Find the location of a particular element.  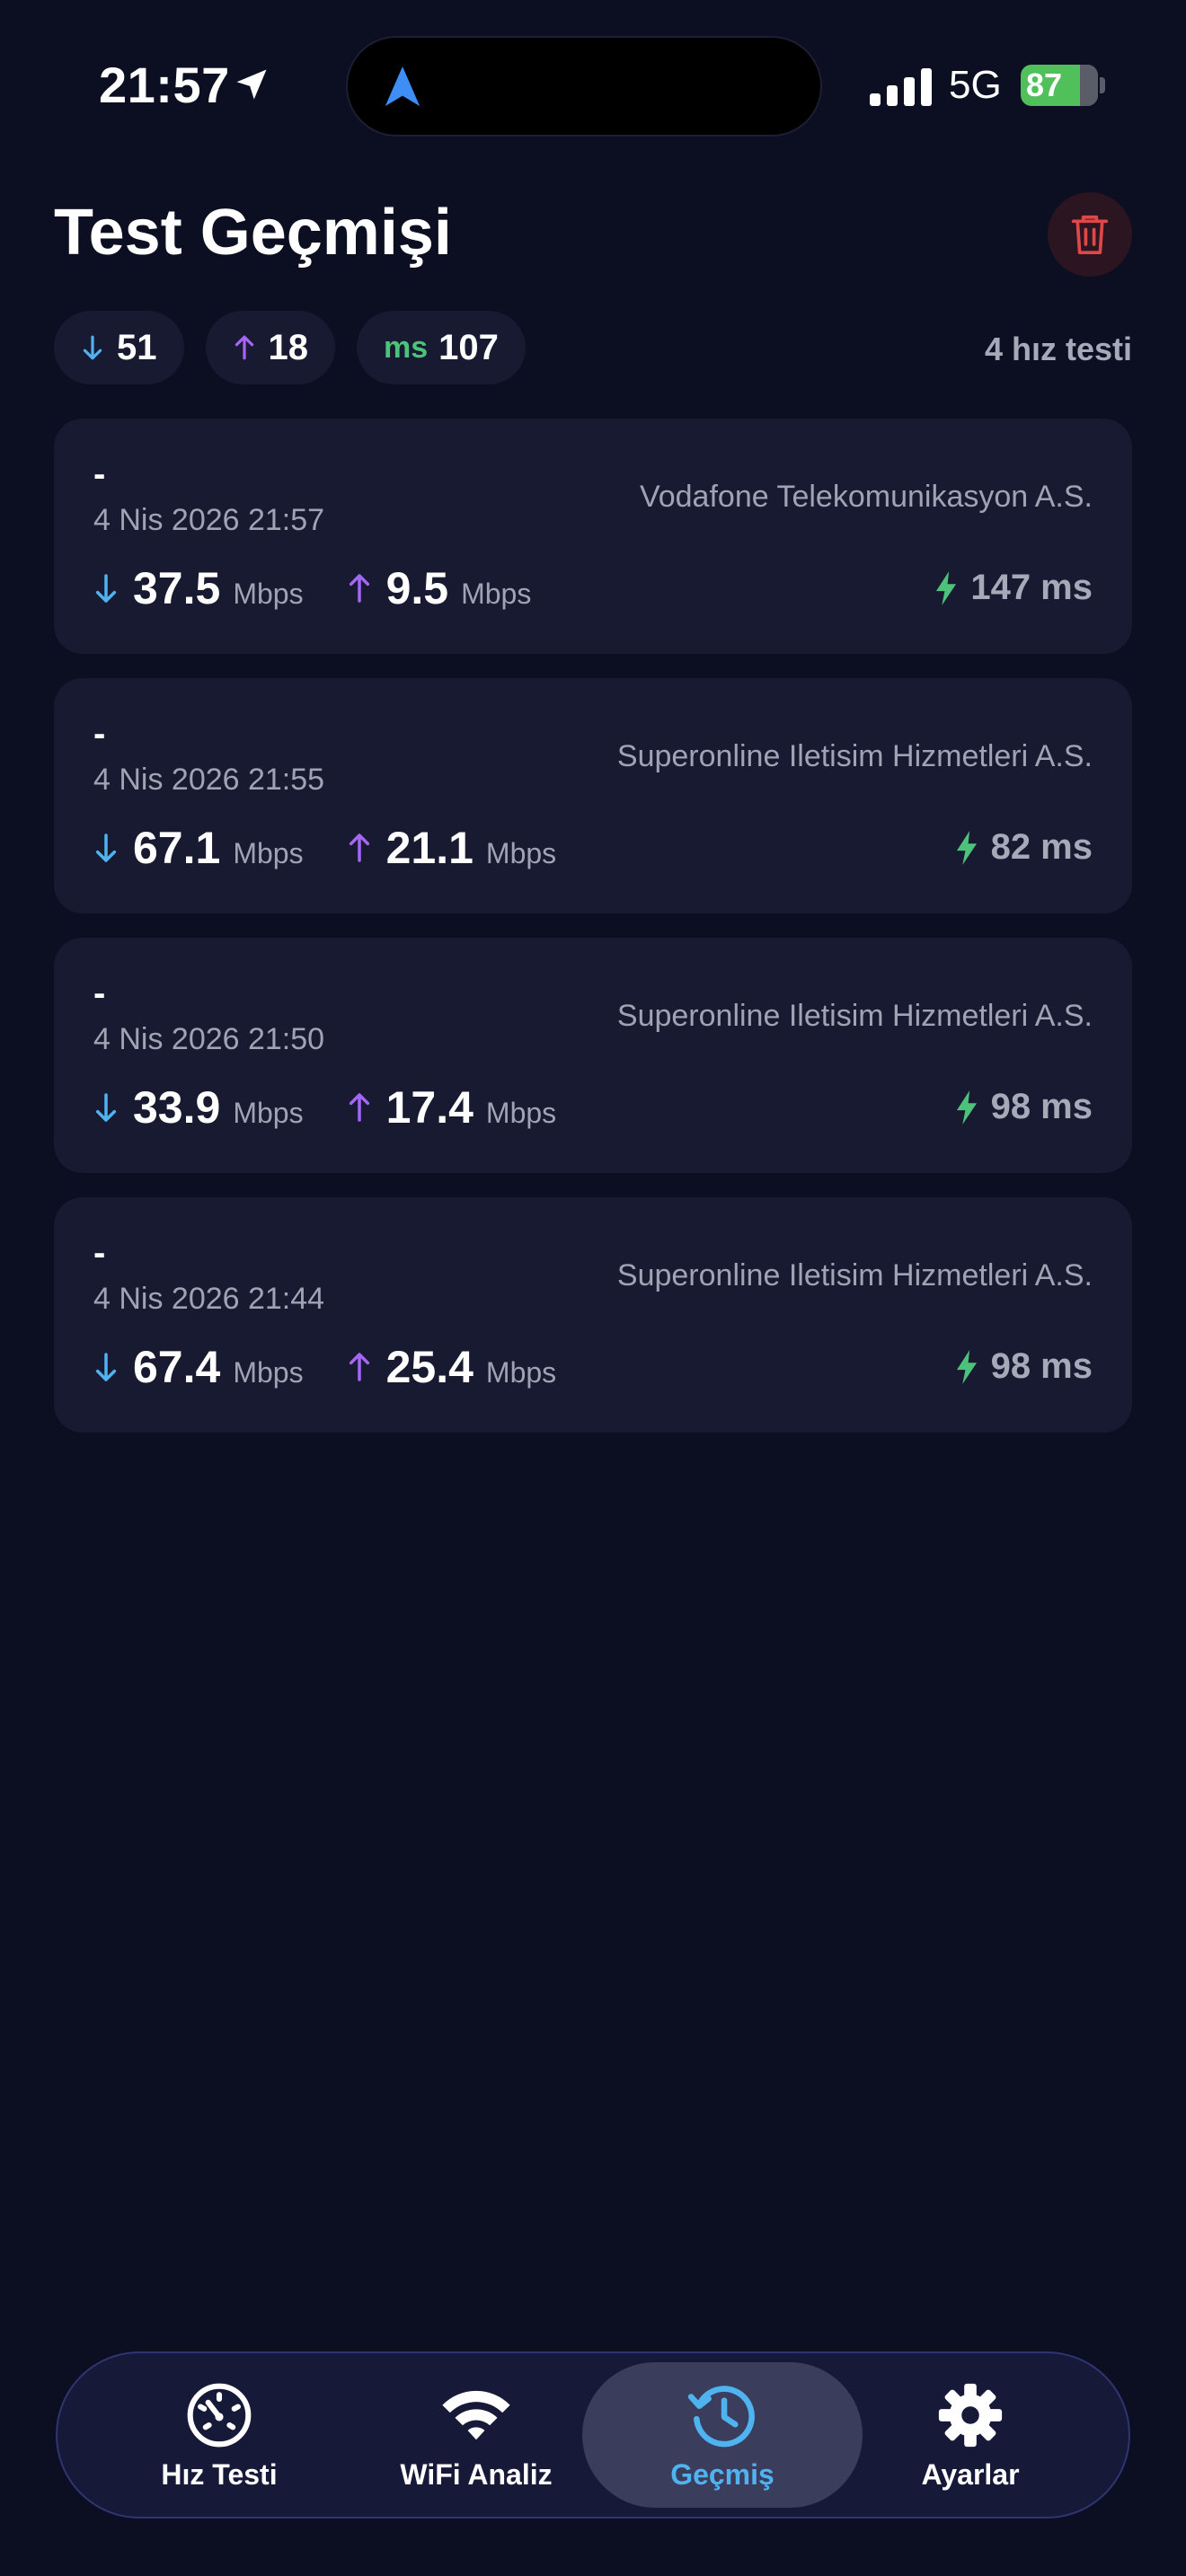

download-speed: 67.4 Mbps is located at coordinates (198, 1367).